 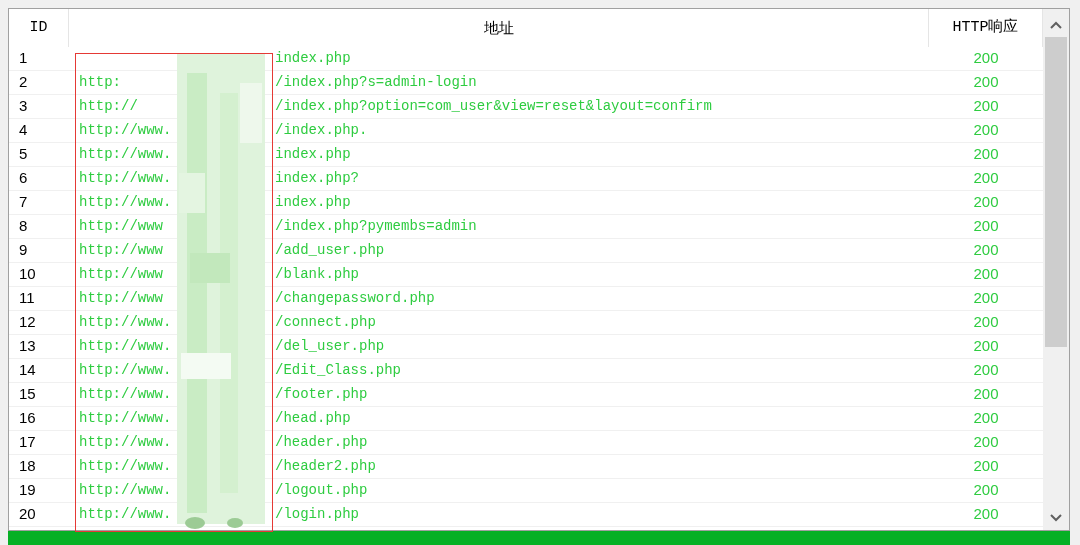 What do you see at coordinates (321, 490) in the screenshot?
I see `url-text: /logout.php` at bounding box center [321, 490].